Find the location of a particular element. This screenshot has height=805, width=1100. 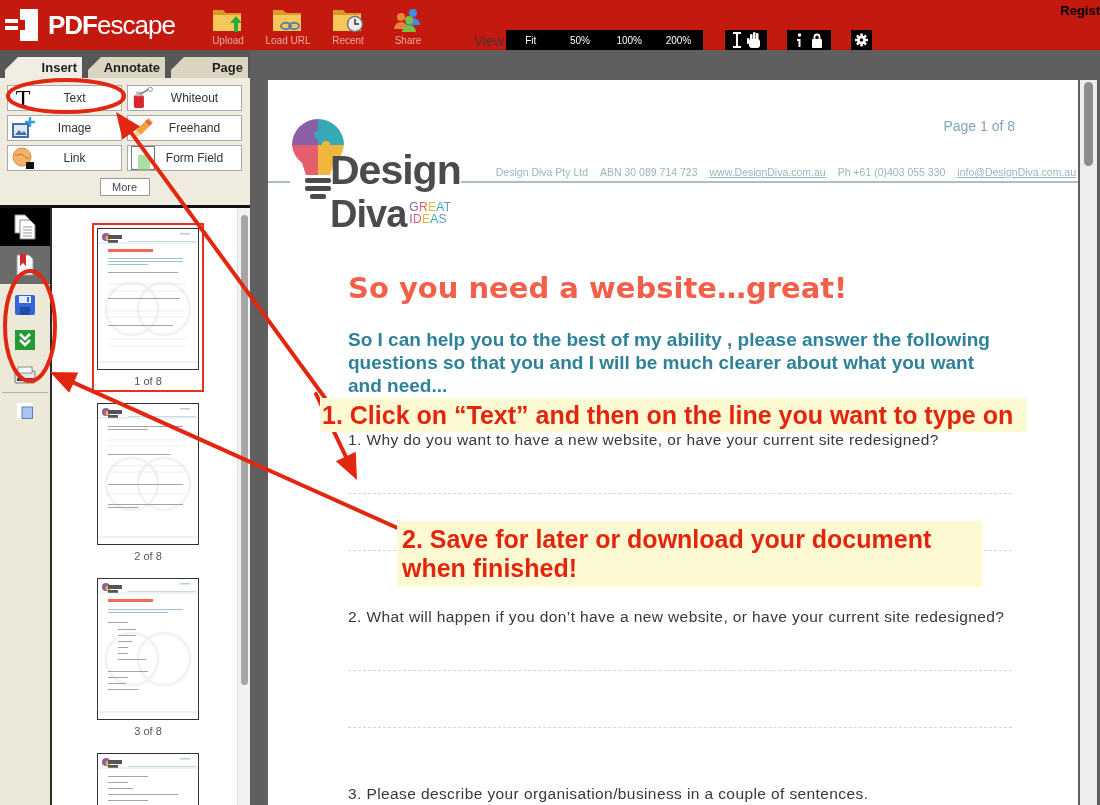

zoom-option: 50% is located at coordinates (580, 40).